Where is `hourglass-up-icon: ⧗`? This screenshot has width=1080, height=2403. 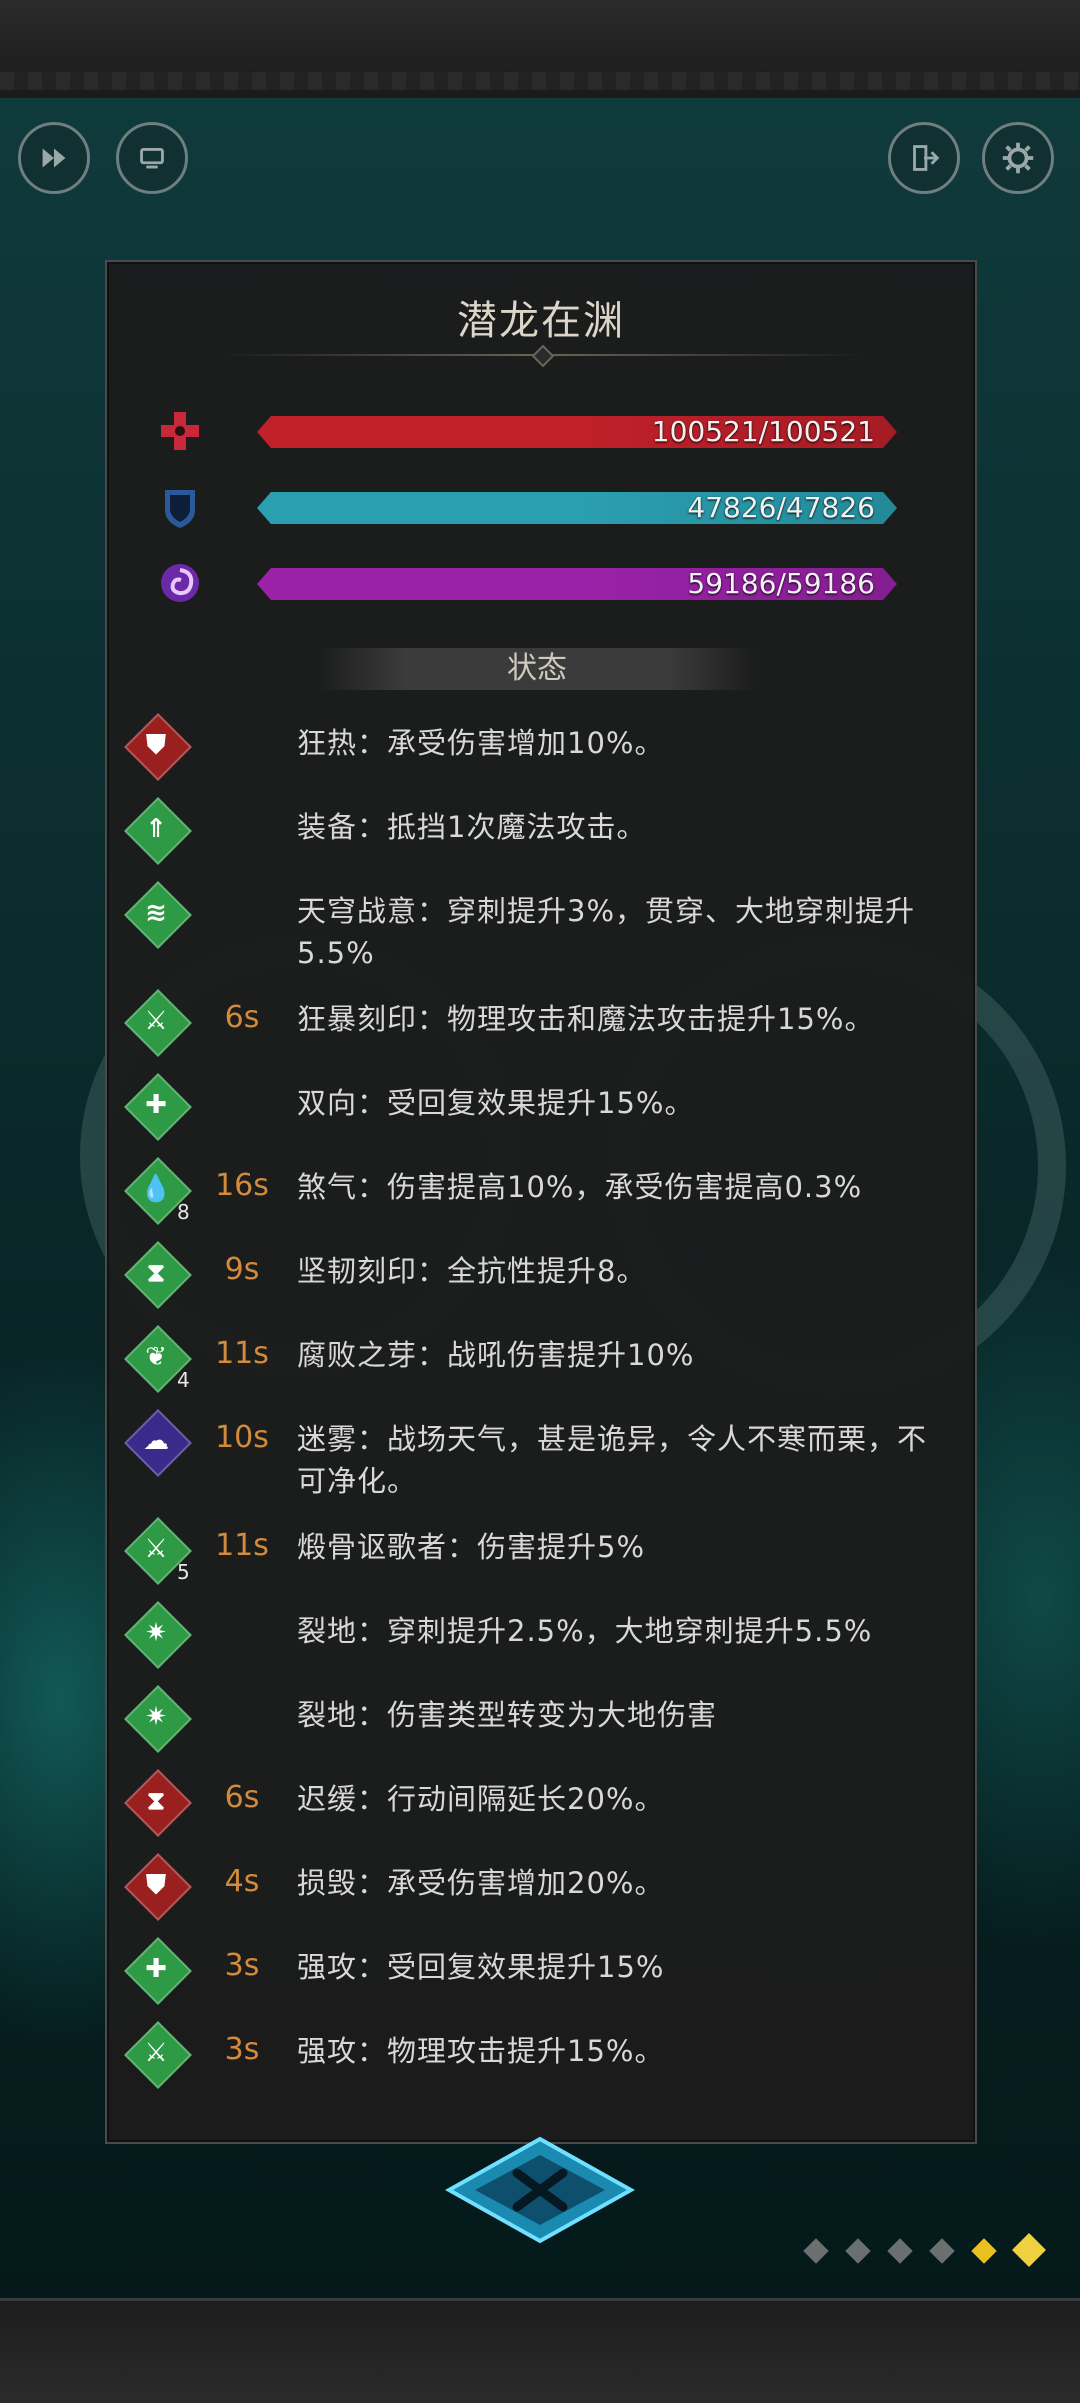 hourglass-up-icon: ⧗ is located at coordinates (158, 1275).